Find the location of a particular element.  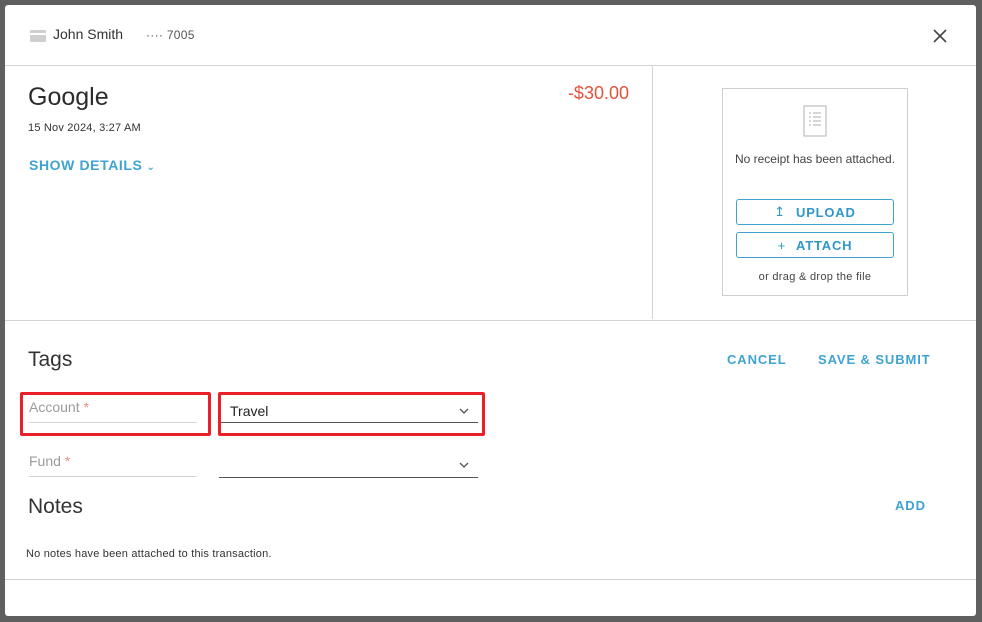

fund-field-label: Fund * is located at coordinates (49, 461).